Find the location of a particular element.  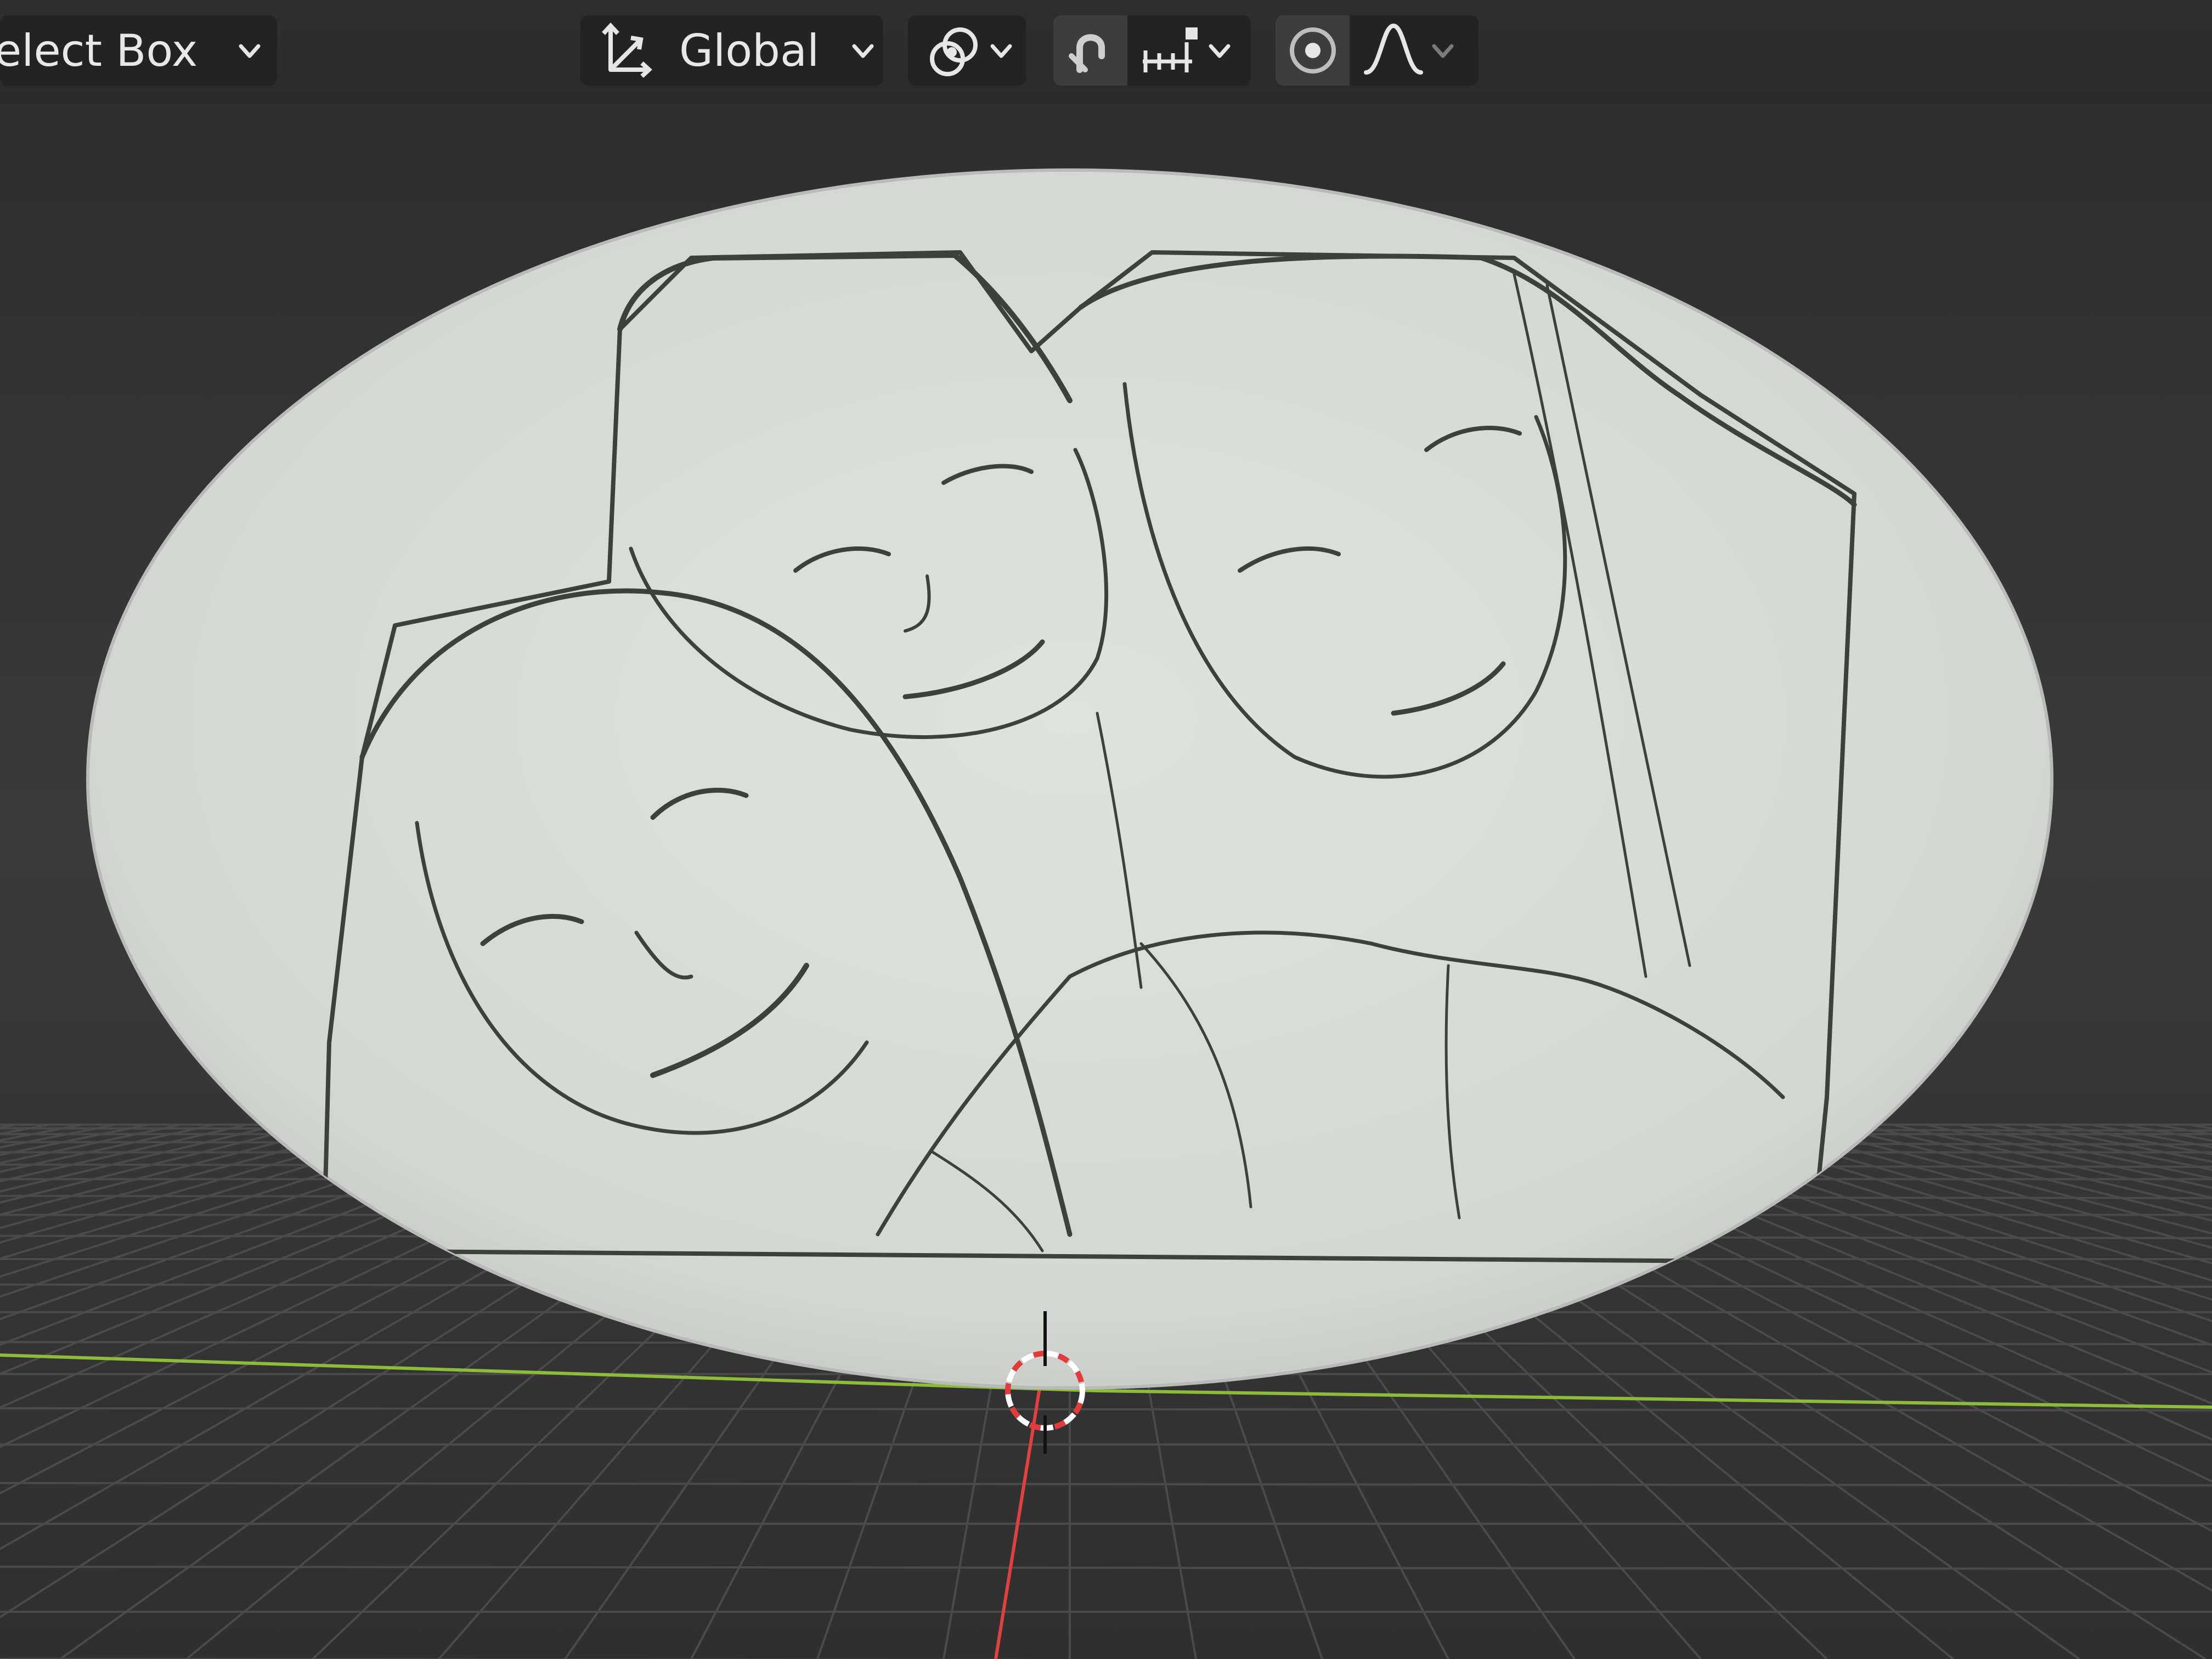

viewport-header: elect Box Global is located at coordinates (1106, 52).